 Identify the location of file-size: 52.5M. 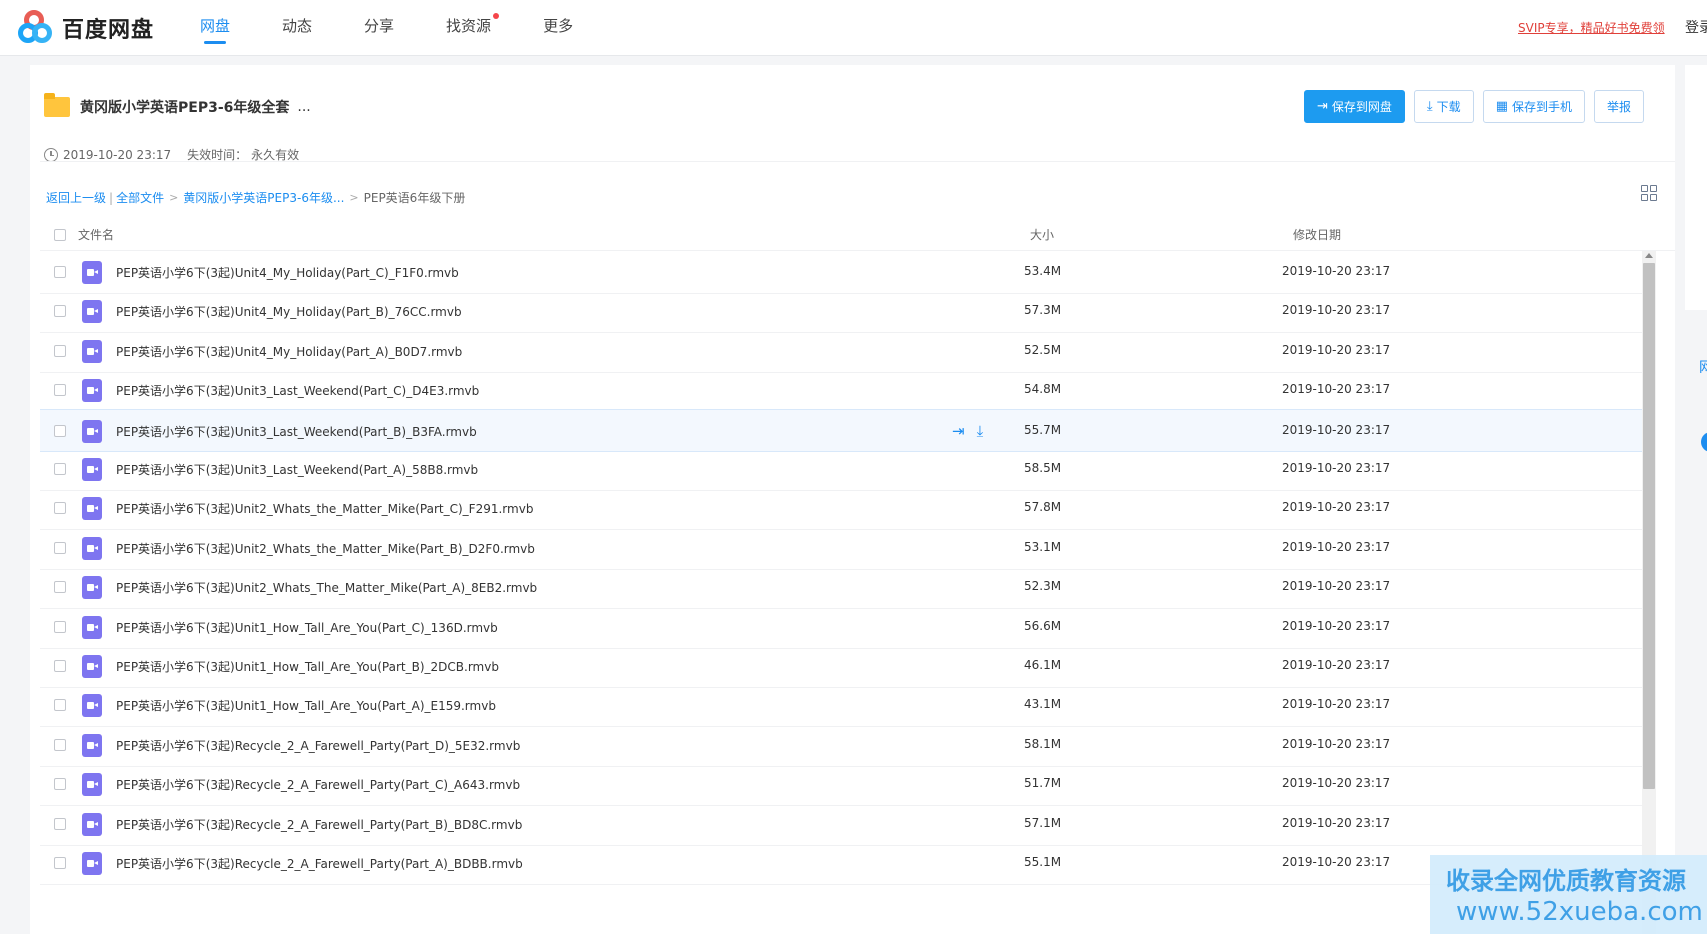
(1043, 350).